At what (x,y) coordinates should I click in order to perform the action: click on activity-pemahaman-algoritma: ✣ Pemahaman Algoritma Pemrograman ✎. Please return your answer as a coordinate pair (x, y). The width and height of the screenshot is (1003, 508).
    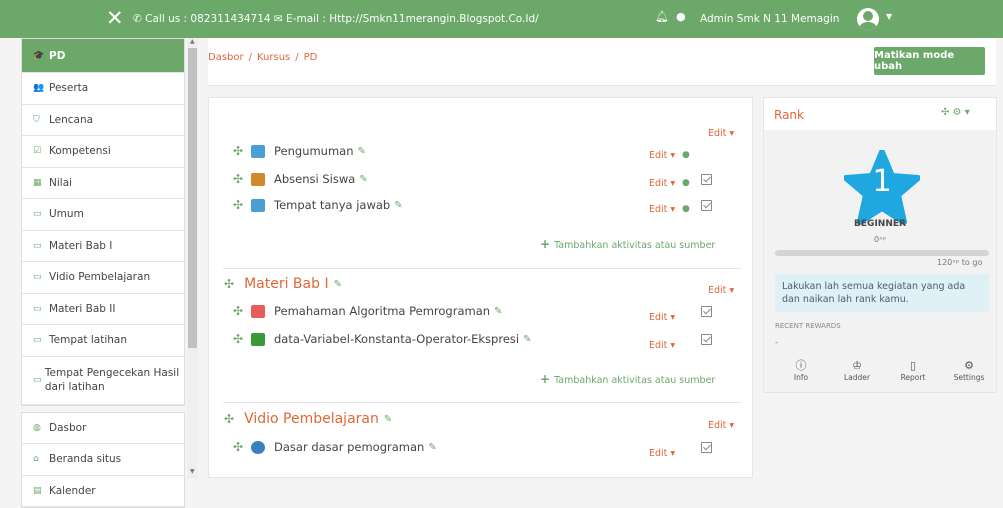
    Looking at the image, I should click on (367, 311).